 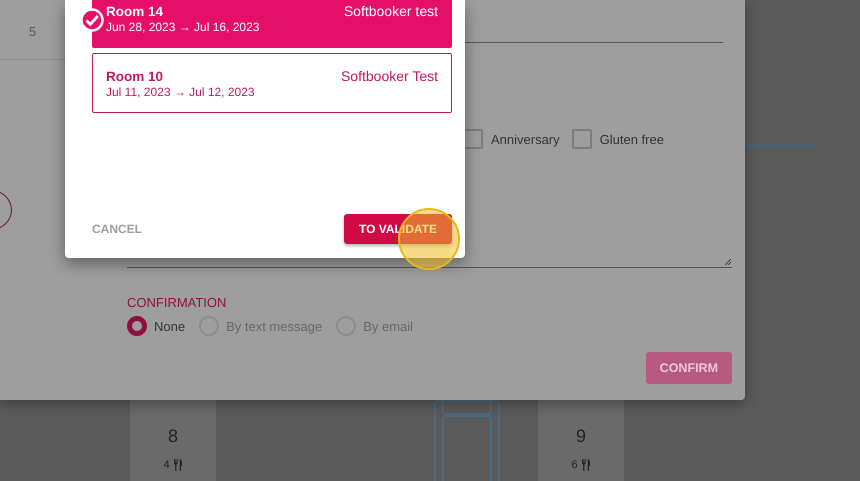 What do you see at coordinates (689, 368) in the screenshot?
I see `confirm-button: CONFIRM` at bounding box center [689, 368].